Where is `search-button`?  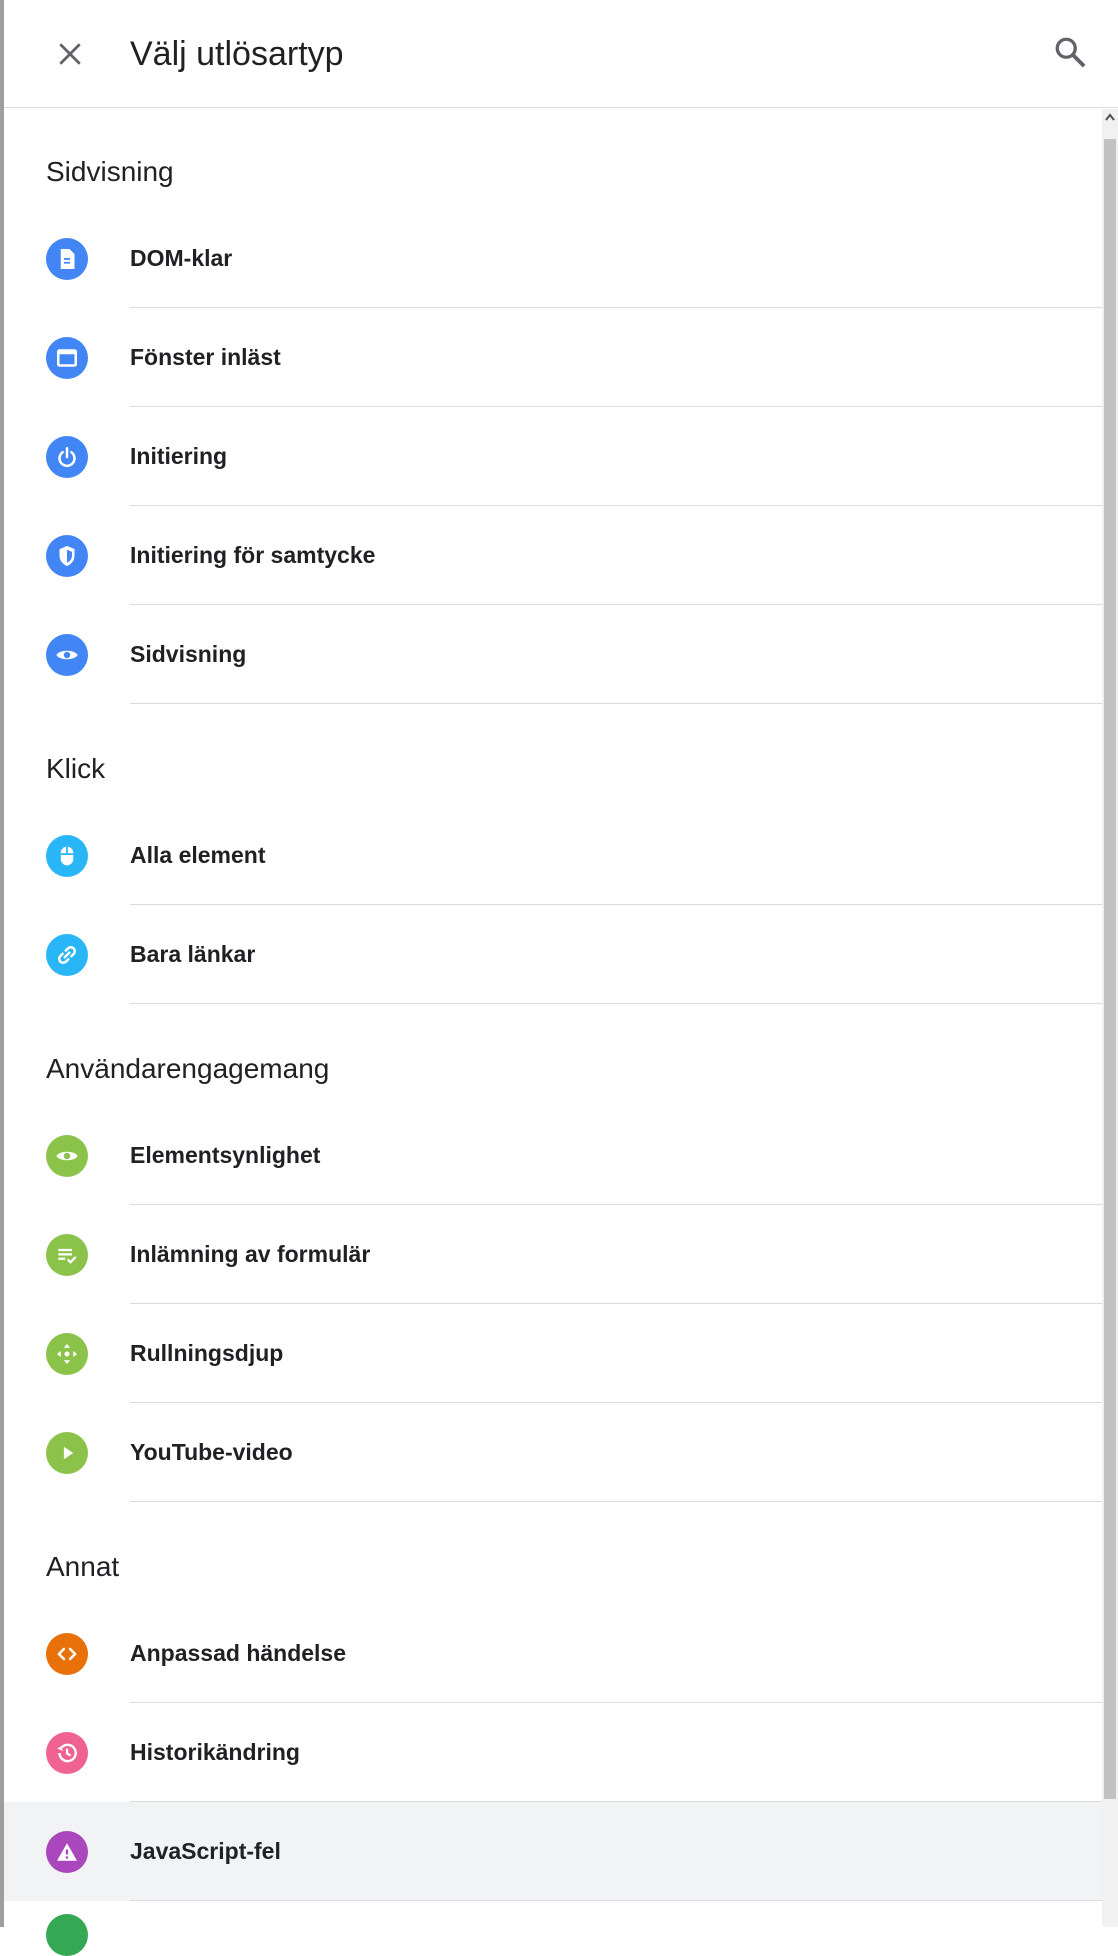 search-button is located at coordinates (1070, 52).